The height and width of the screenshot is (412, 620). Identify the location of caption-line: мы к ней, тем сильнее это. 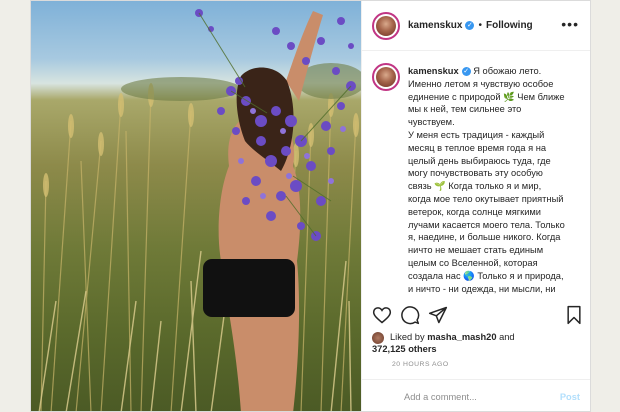
(465, 109).